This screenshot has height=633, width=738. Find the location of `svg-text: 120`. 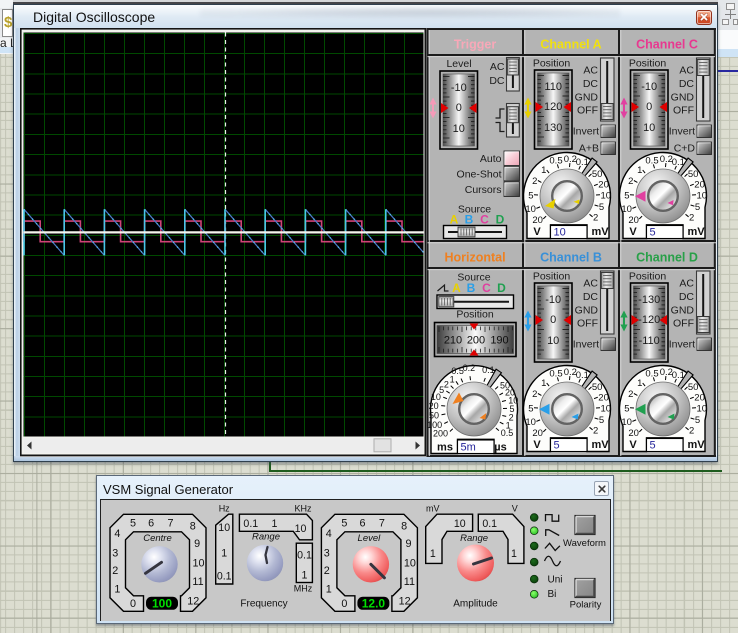

svg-text: 120 is located at coordinates (553, 107).